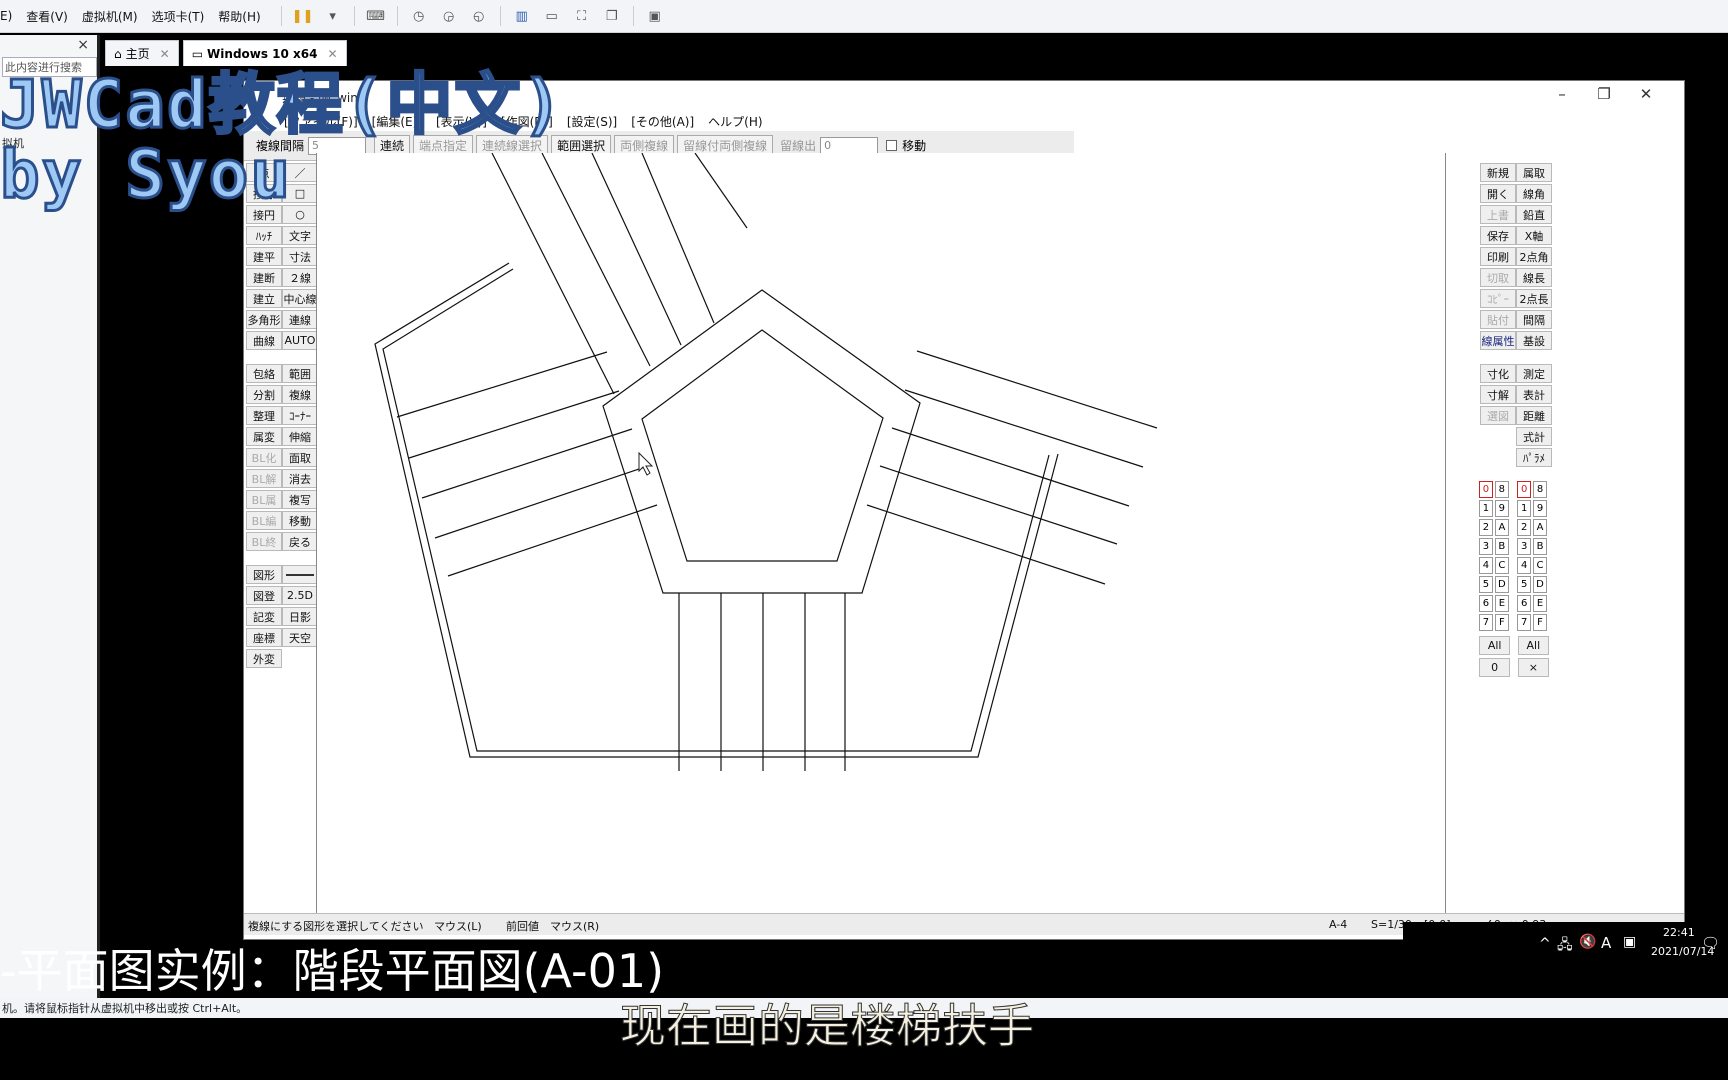  Describe the element at coordinates (1540, 527) in the screenshot. I see `layer-a: A` at that location.